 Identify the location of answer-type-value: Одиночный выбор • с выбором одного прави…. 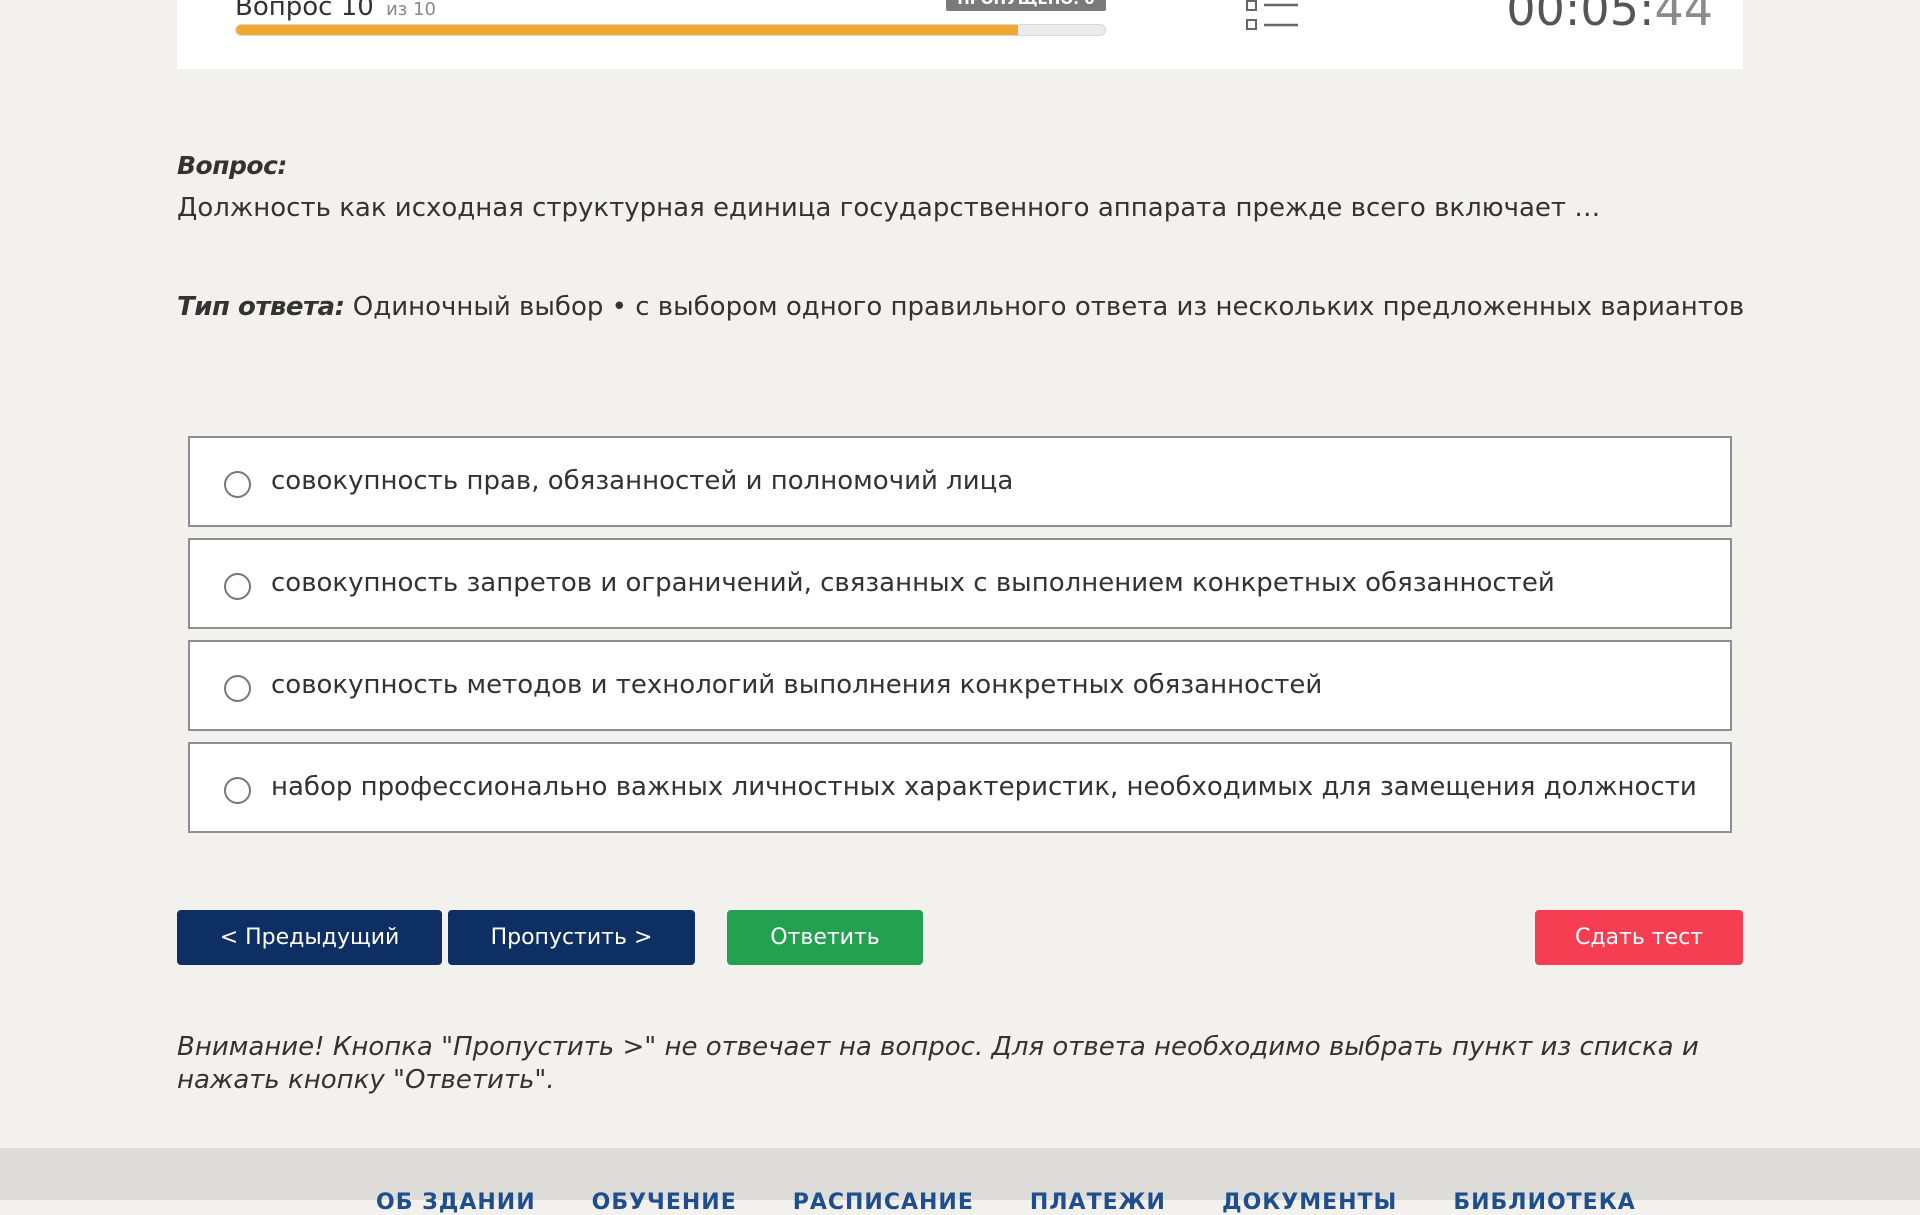
(1044, 307).